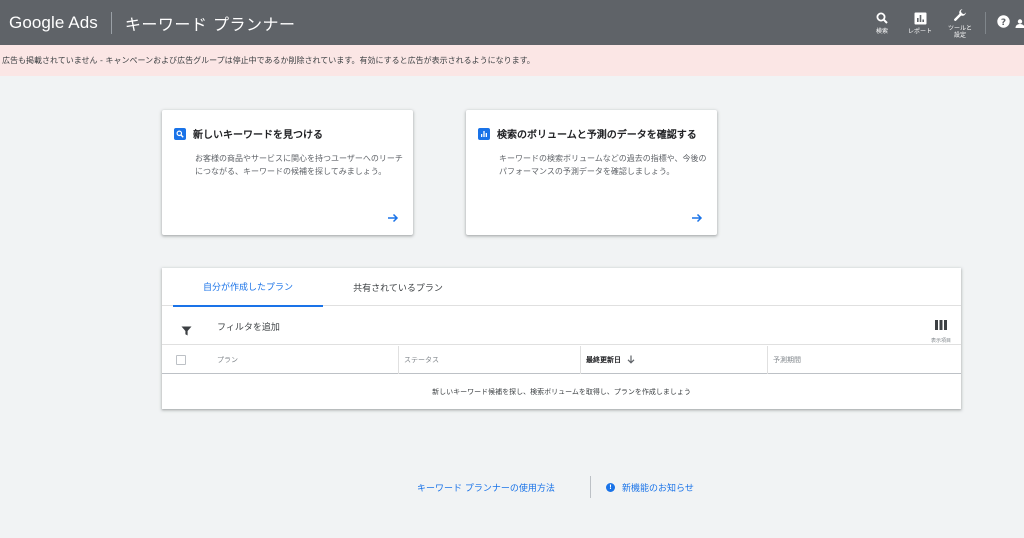 This screenshot has width=1024, height=538. I want to click on tools-divider, so click(985, 22).